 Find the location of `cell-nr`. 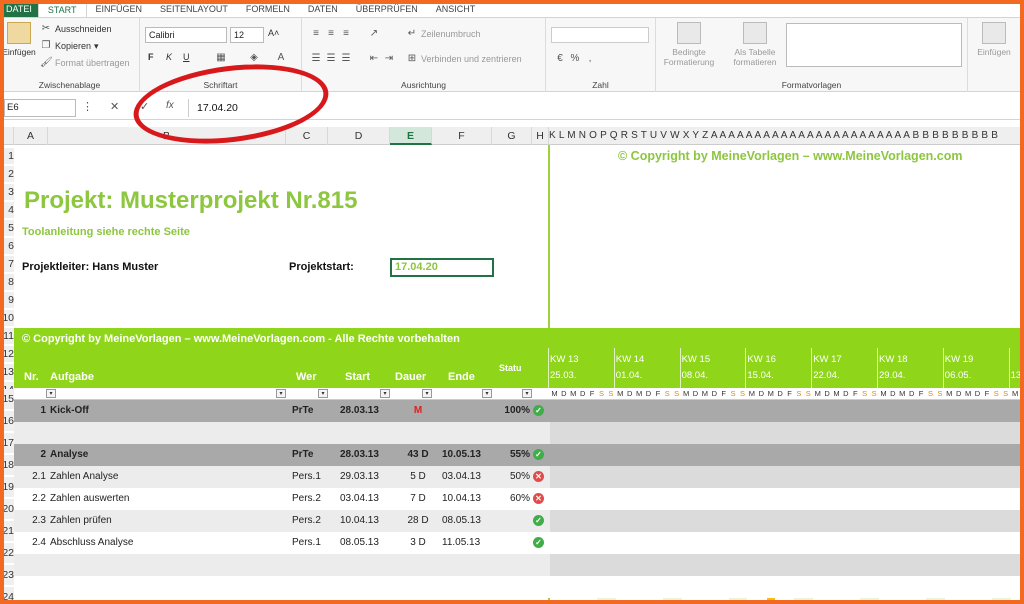

cell-nr is located at coordinates (37, 433).